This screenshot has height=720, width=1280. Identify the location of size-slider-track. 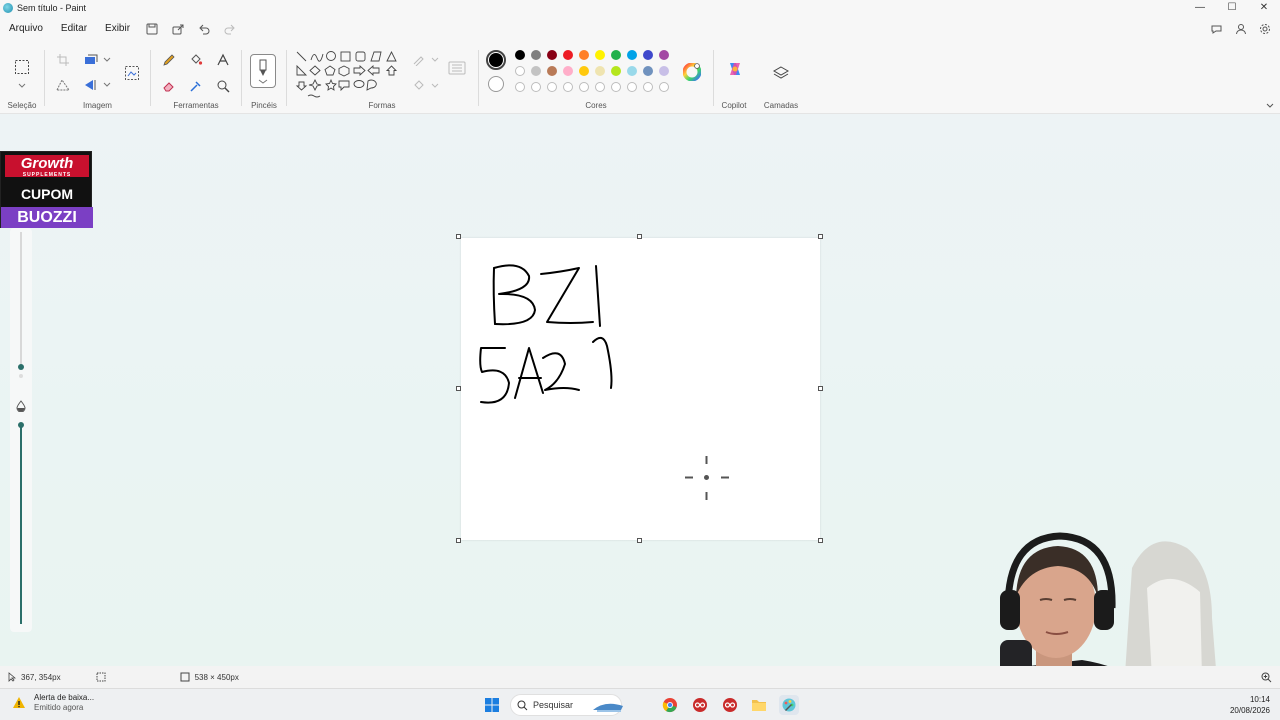
(21, 299).